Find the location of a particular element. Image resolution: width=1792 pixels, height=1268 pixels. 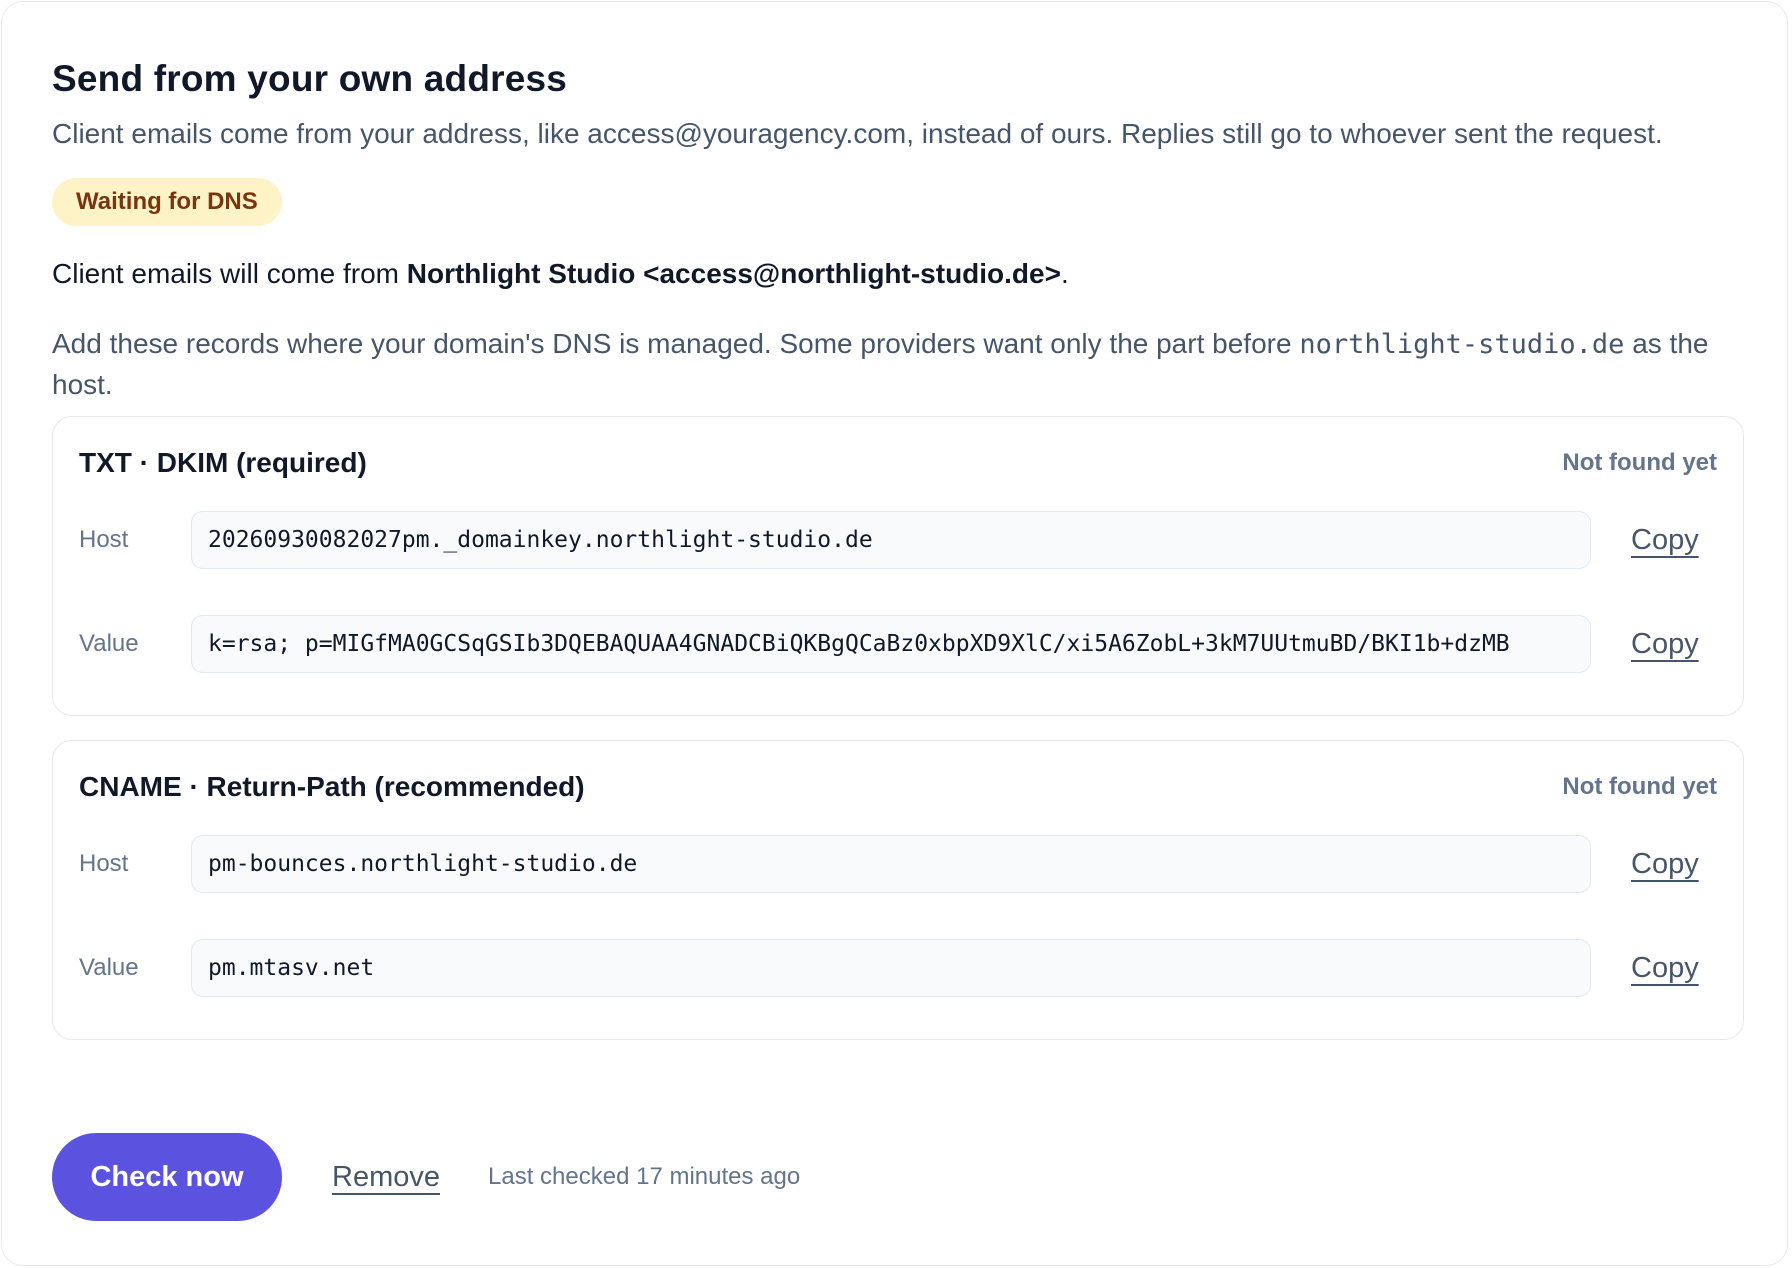

record-header: TXT · DKIM (required) Not found yet is located at coordinates (898, 463).